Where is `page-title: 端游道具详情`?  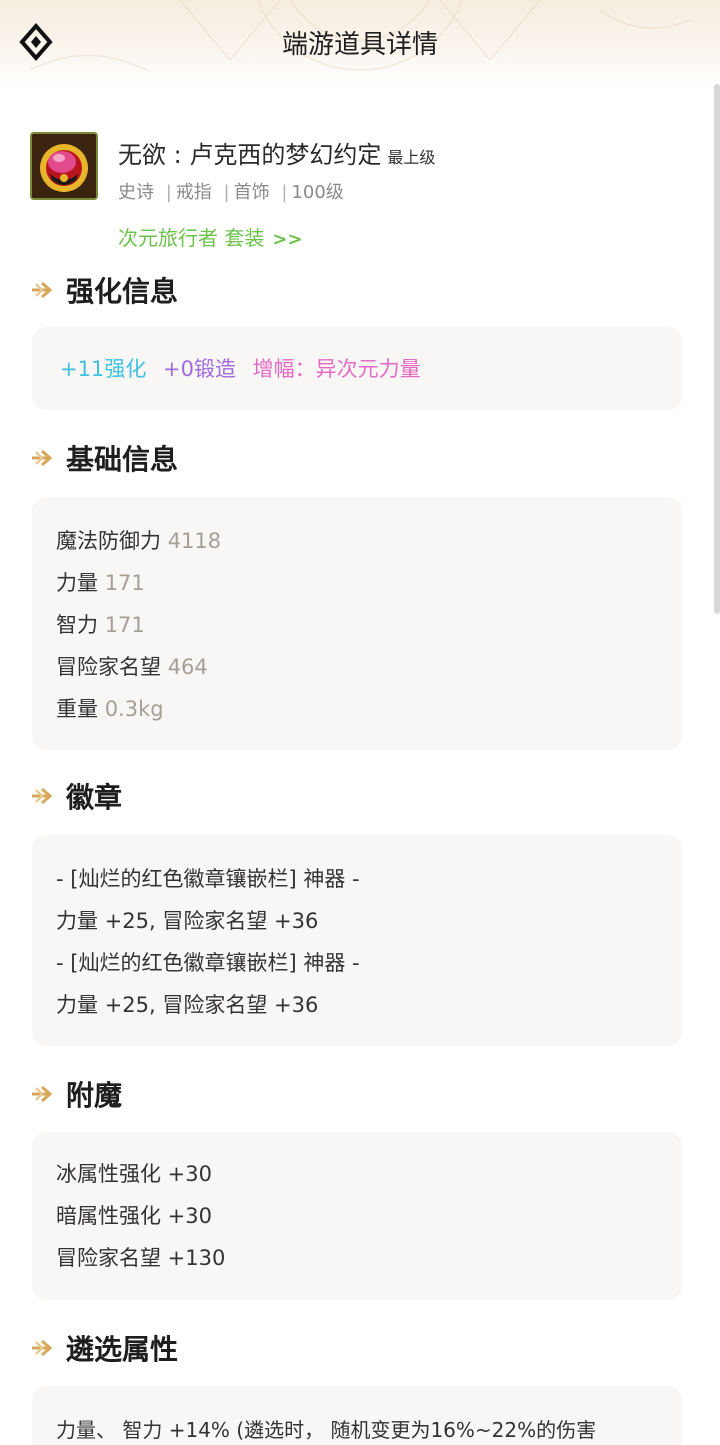
page-title: 端游道具详情 is located at coordinates (359, 45).